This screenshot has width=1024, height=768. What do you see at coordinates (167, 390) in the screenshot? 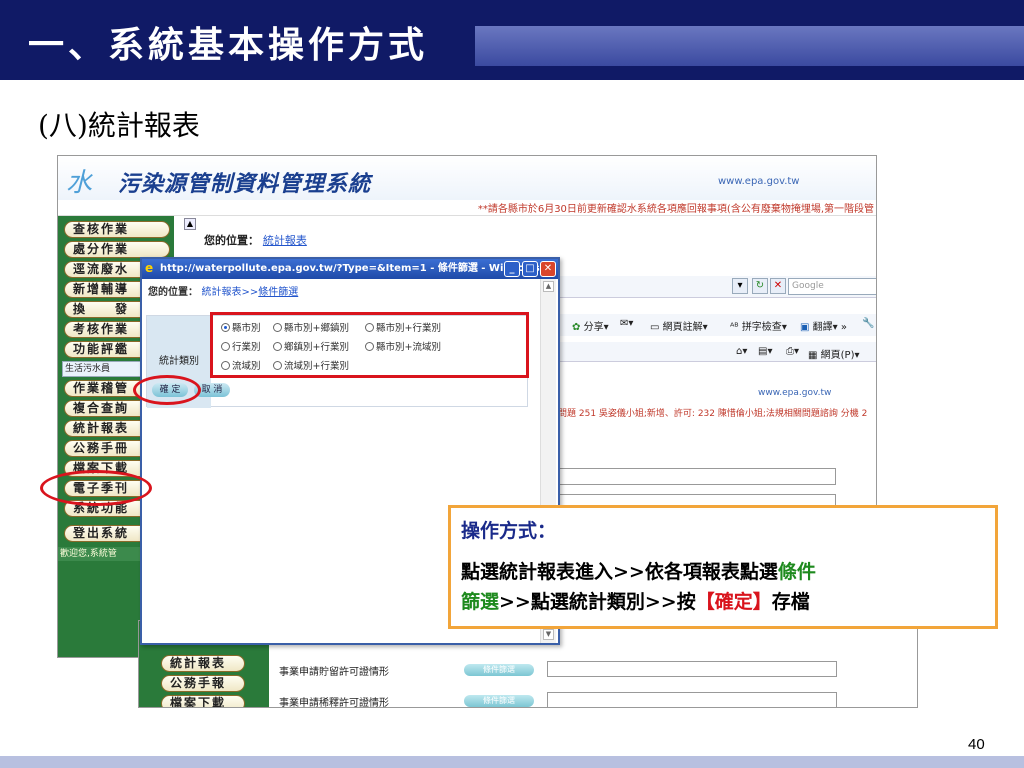
I see `highlight-confirm-oval` at bounding box center [167, 390].